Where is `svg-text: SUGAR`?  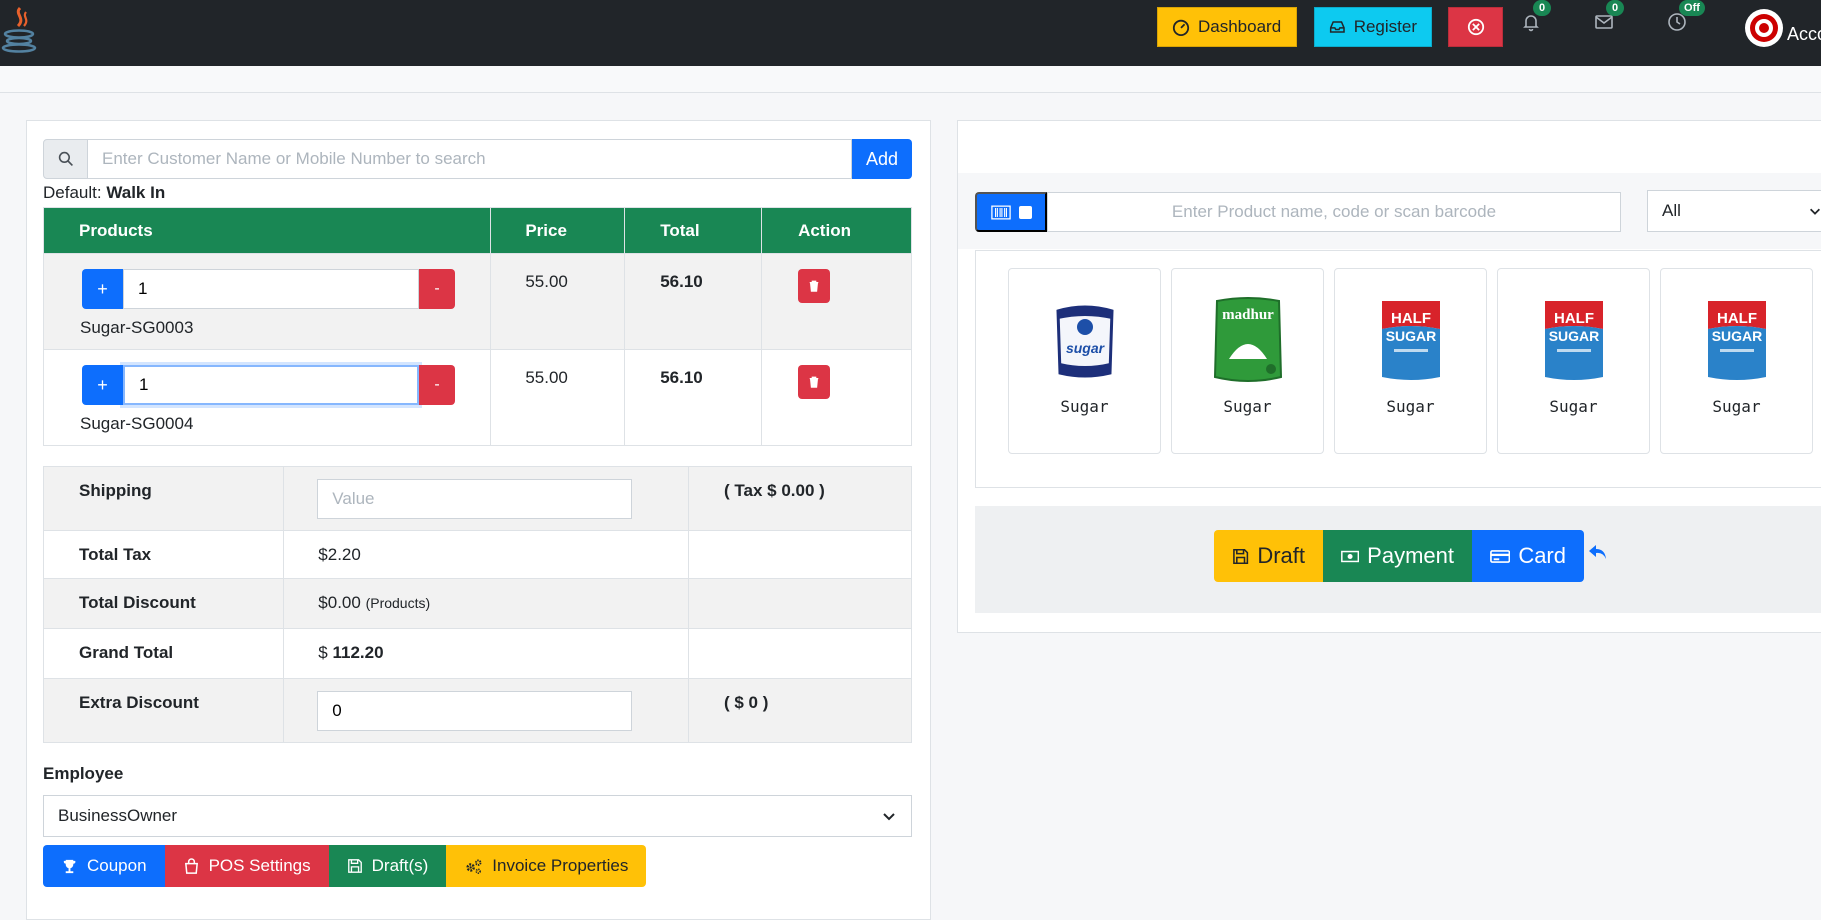 svg-text: SUGAR is located at coordinates (1411, 336).